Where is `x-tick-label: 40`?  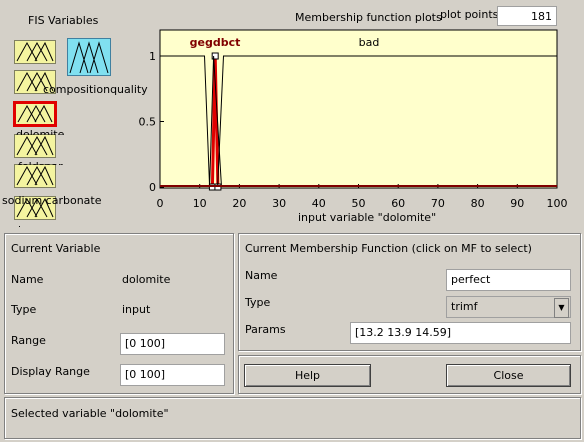 x-tick-label: 40 is located at coordinates (319, 203).